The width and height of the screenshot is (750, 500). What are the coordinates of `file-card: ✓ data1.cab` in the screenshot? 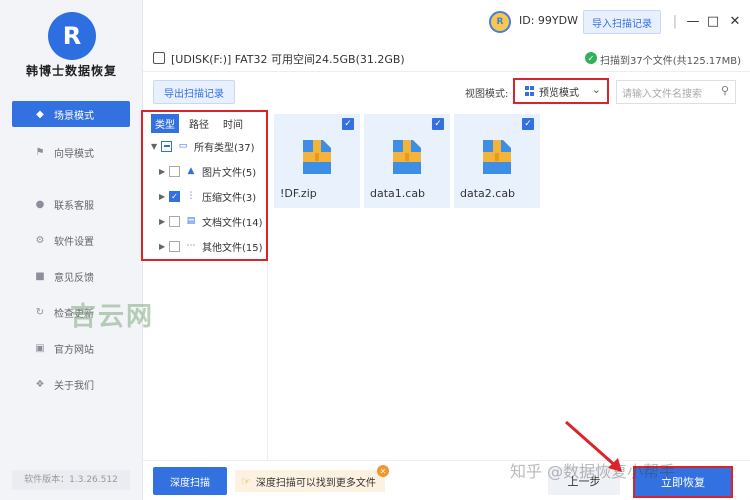 It's located at (407, 161).